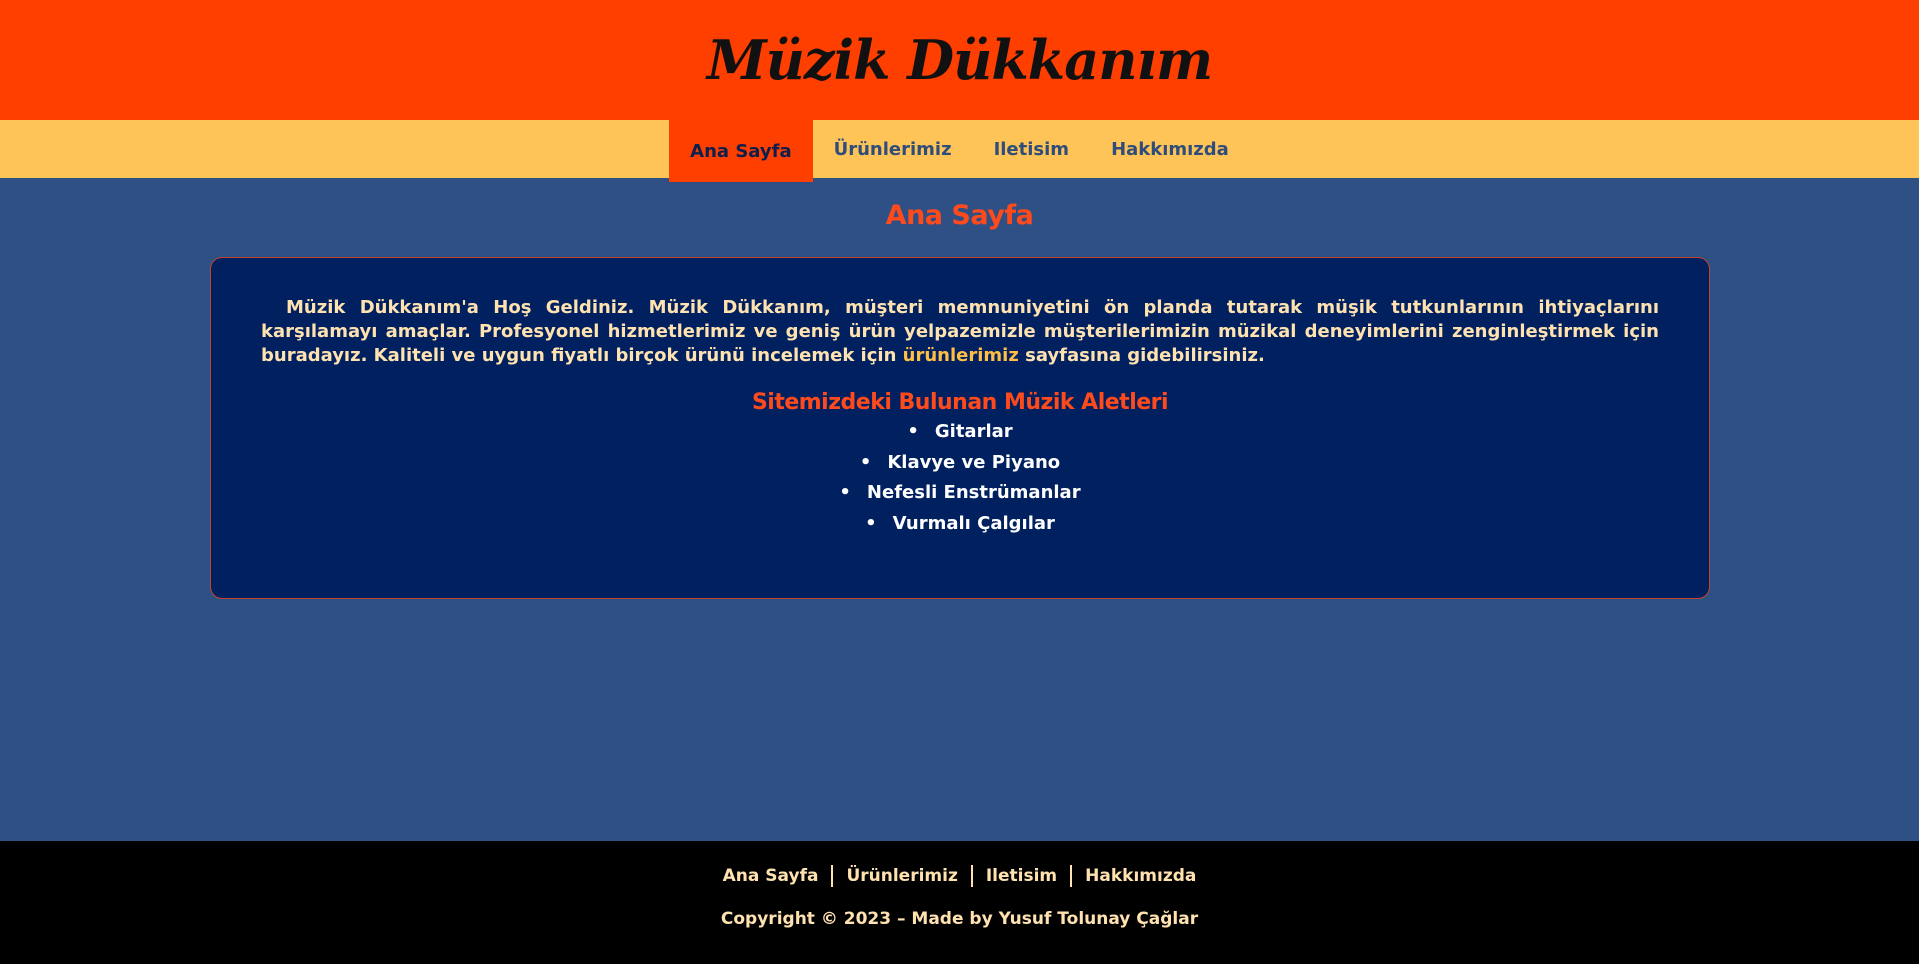 The width and height of the screenshot is (1919, 964). Describe the element at coordinates (973, 431) in the screenshot. I see `instrument-label: Gitarlar` at that location.